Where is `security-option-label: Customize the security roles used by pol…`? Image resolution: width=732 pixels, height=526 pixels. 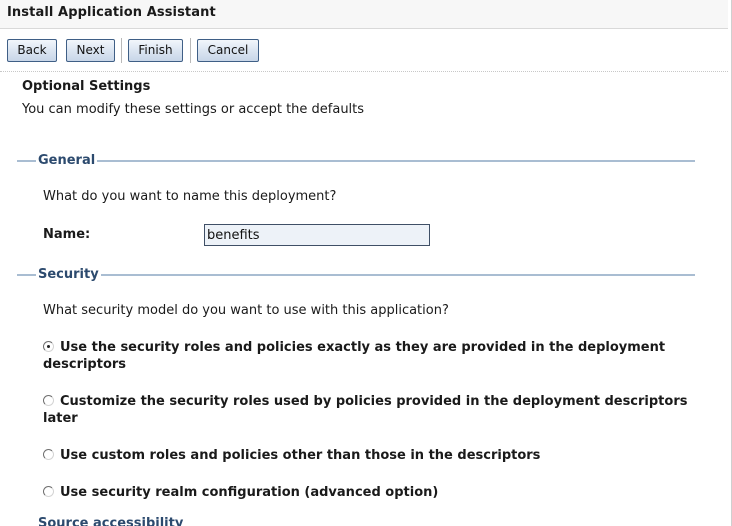
security-option-label: Customize the security roles used by pol… is located at coordinates (365, 410).